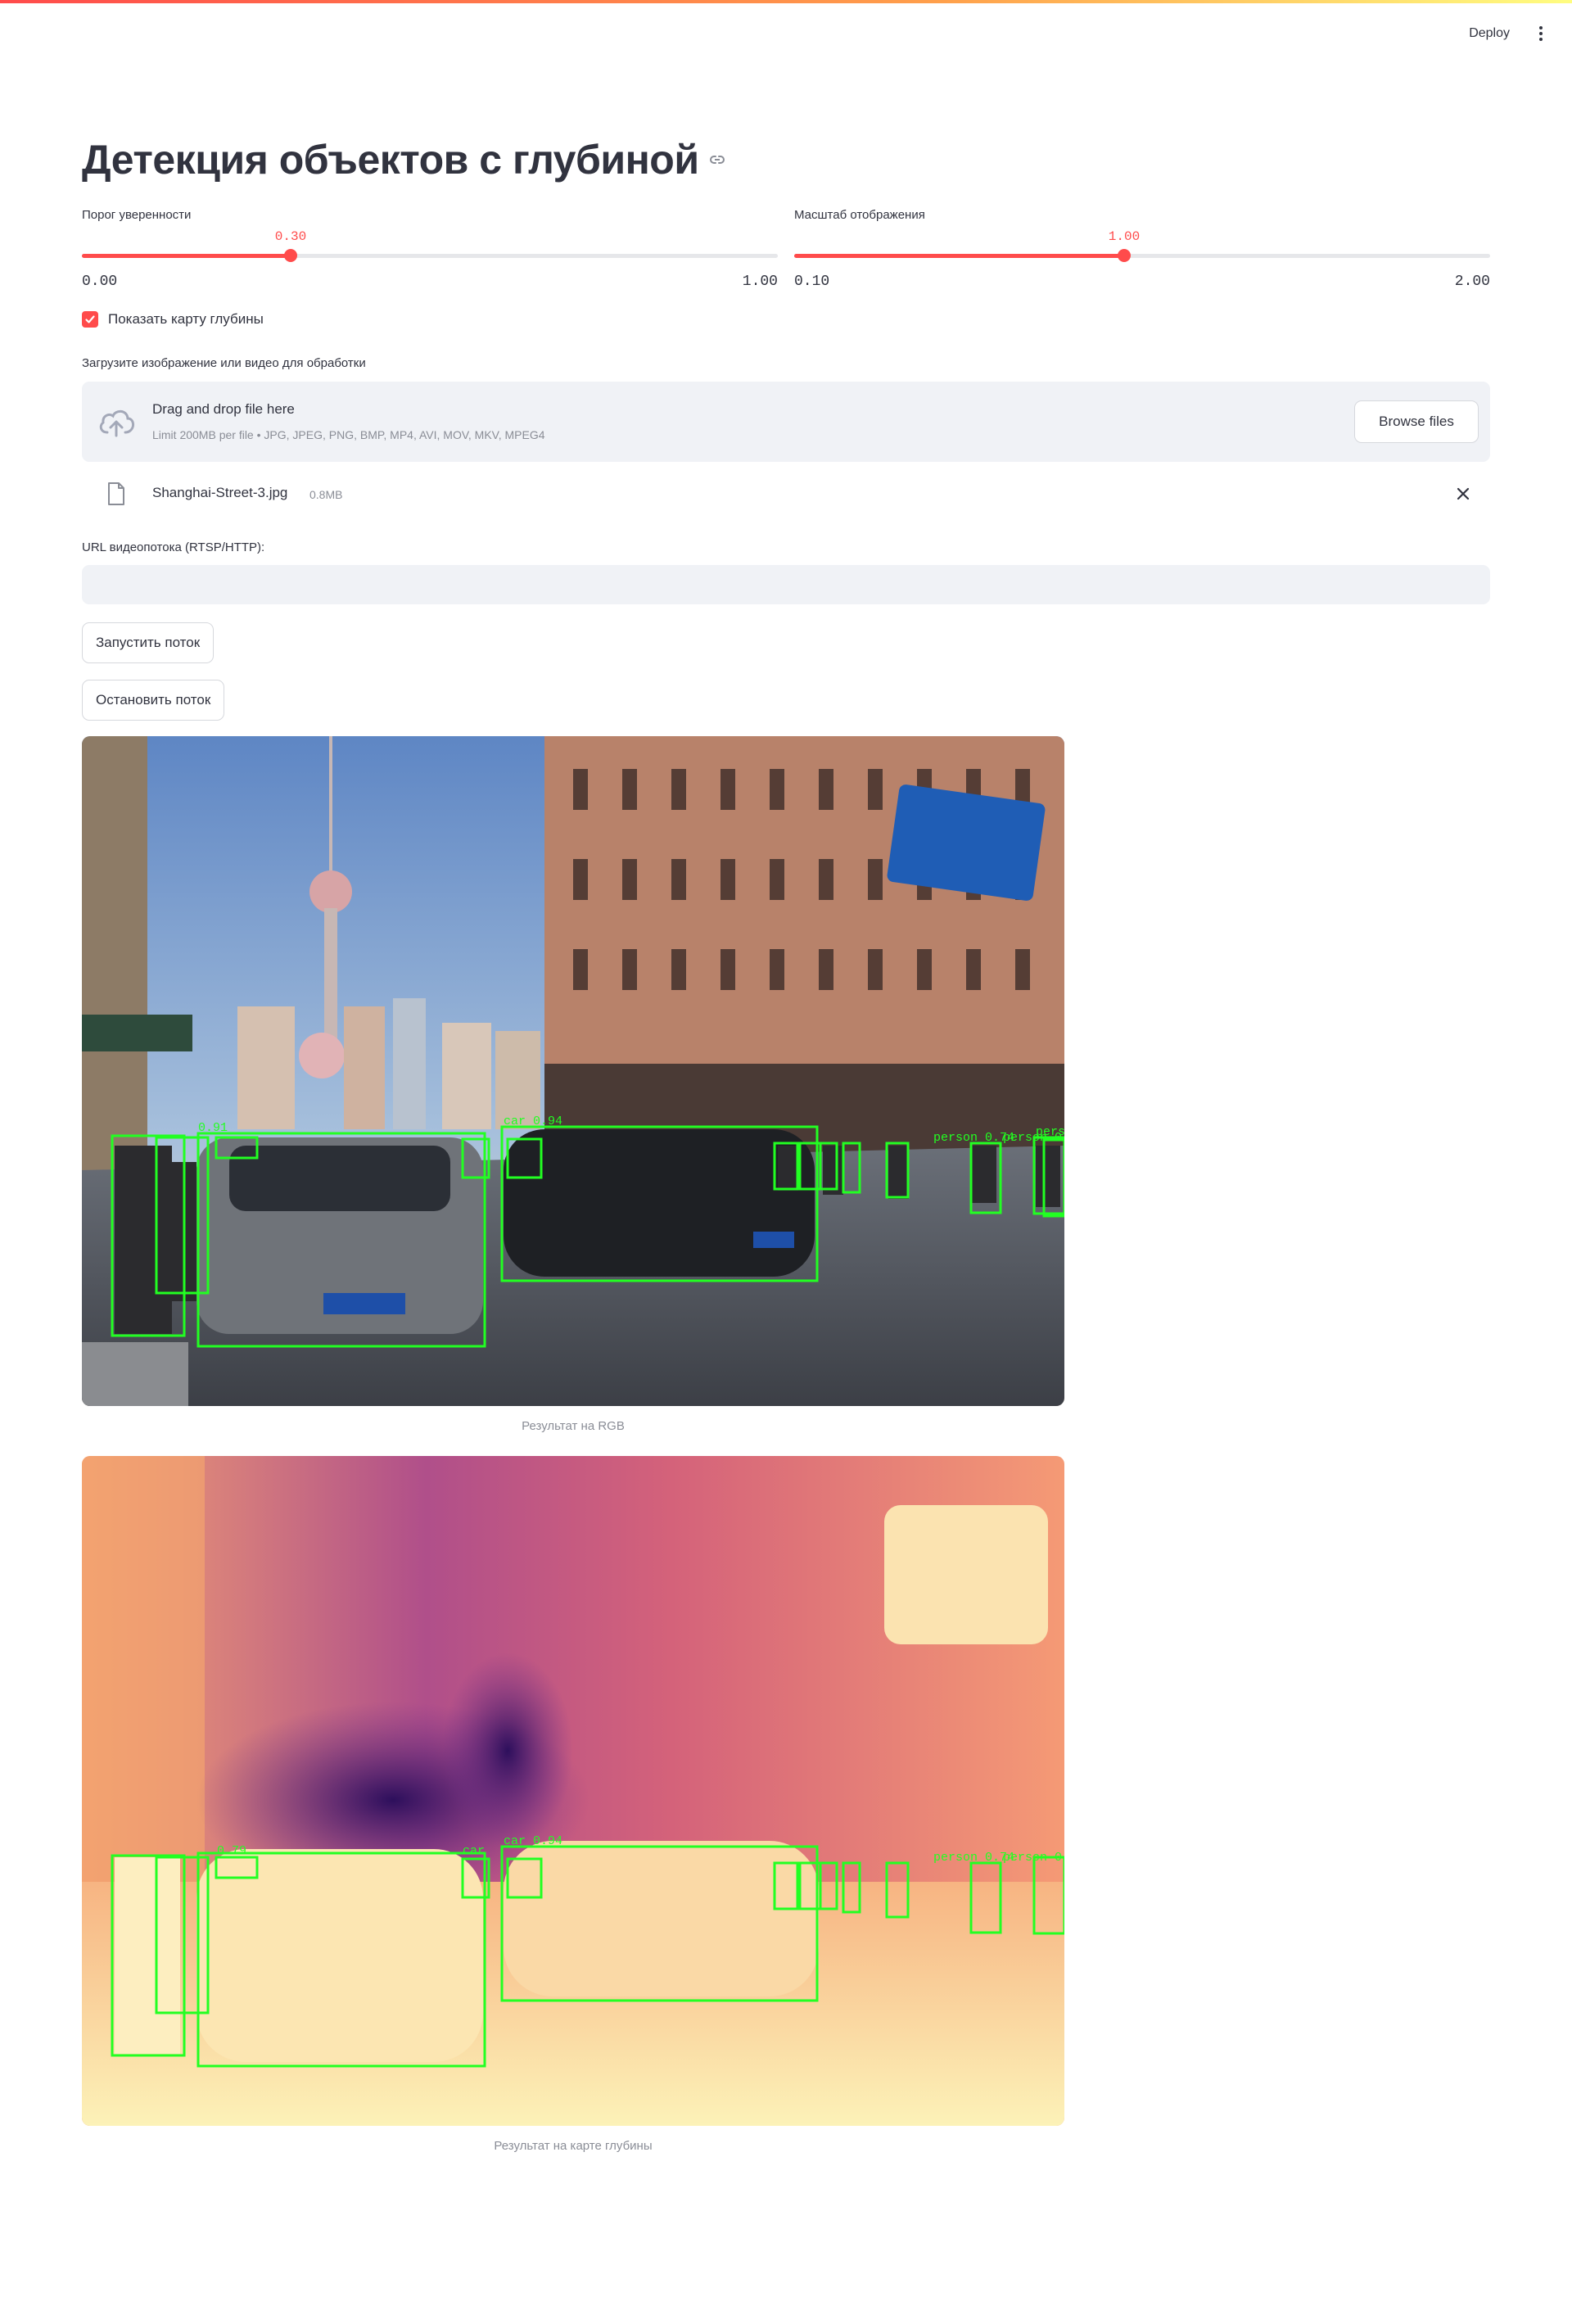 The width and height of the screenshot is (1572, 2324). Describe the element at coordinates (760, 282) in the screenshot. I see `confidence-slider-max: 1.00` at that location.